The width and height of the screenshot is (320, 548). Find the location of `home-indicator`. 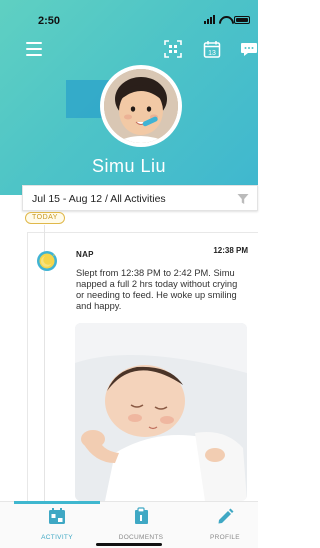

home-indicator is located at coordinates (129, 544).